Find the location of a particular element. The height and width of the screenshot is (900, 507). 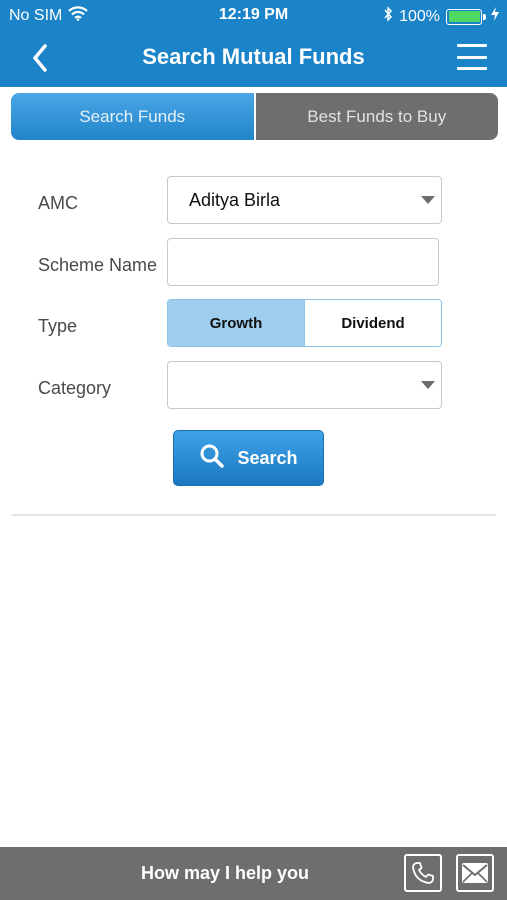

battery-percent: 100% is located at coordinates (419, 16).